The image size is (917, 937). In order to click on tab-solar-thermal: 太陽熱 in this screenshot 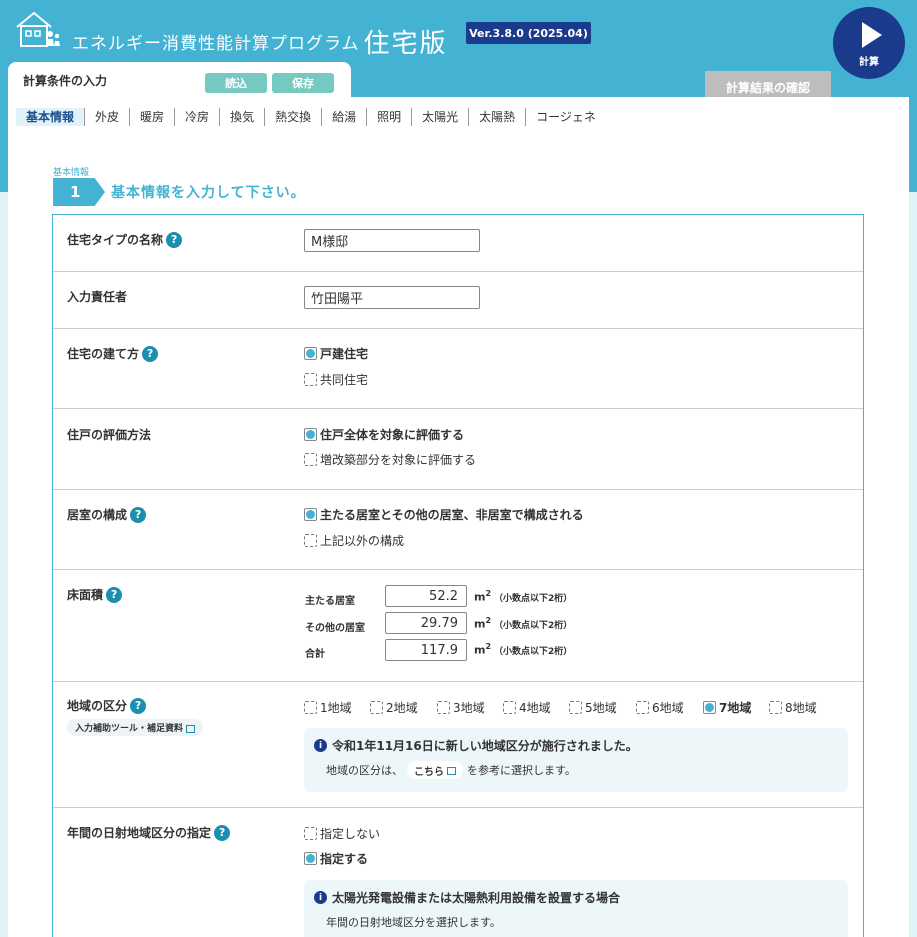, I will do `click(498, 117)`.